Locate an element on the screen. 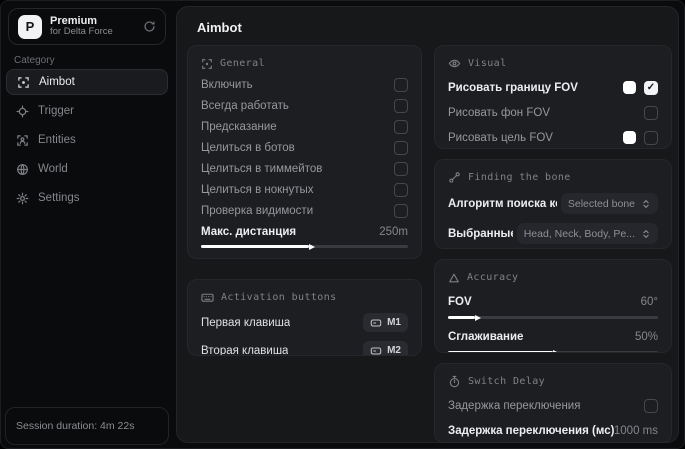 This screenshot has width=685, height=449. card-header-label: General is located at coordinates (242, 63).